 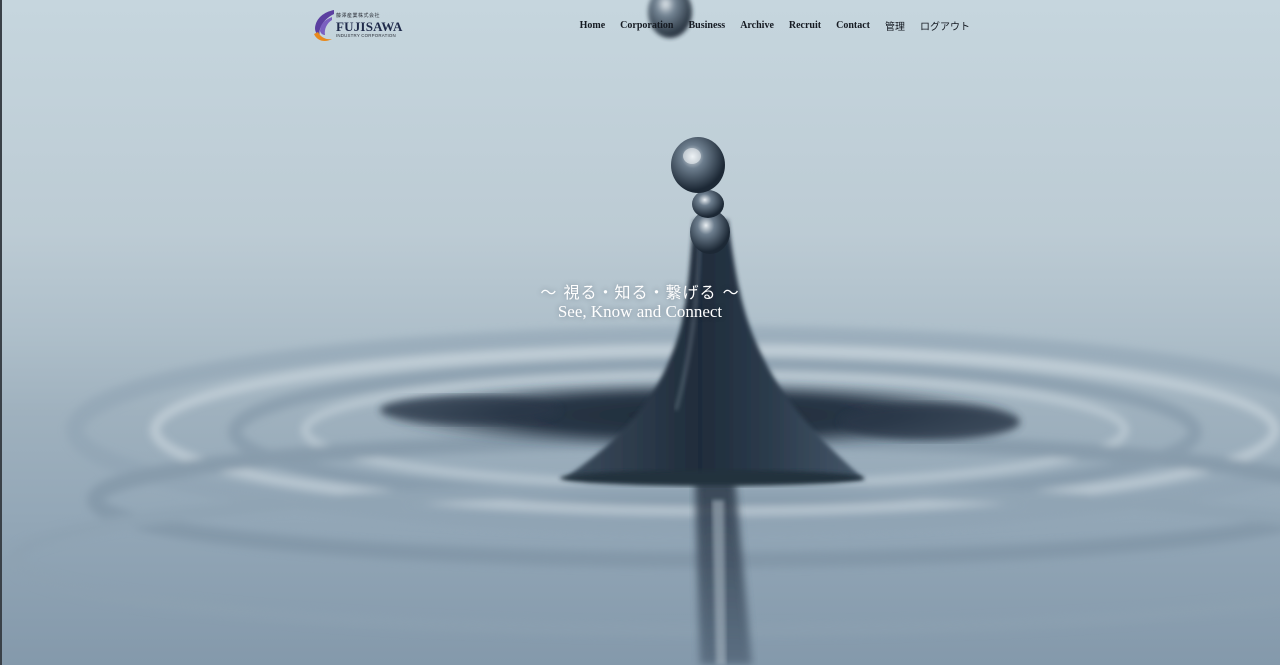 What do you see at coordinates (757, 25) in the screenshot?
I see `nav-archive: Archive` at bounding box center [757, 25].